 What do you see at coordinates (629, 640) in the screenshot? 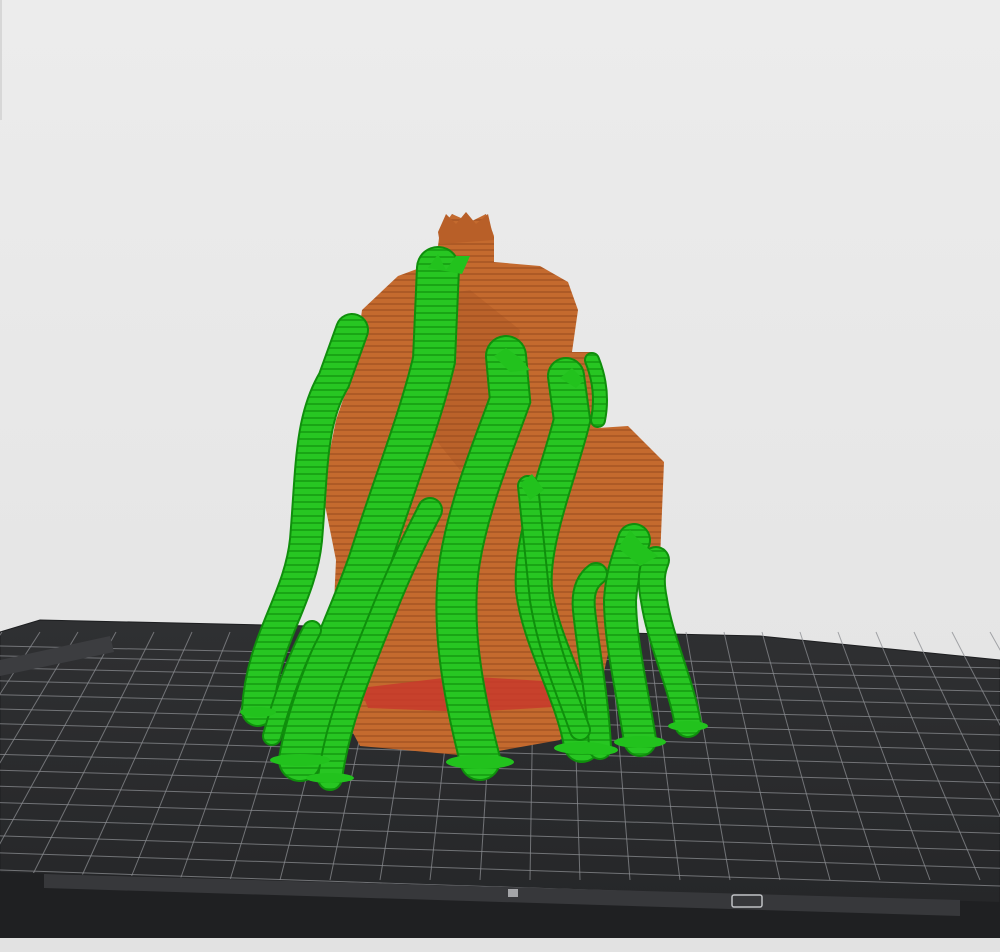
I see `support-trunk` at bounding box center [629, 640].